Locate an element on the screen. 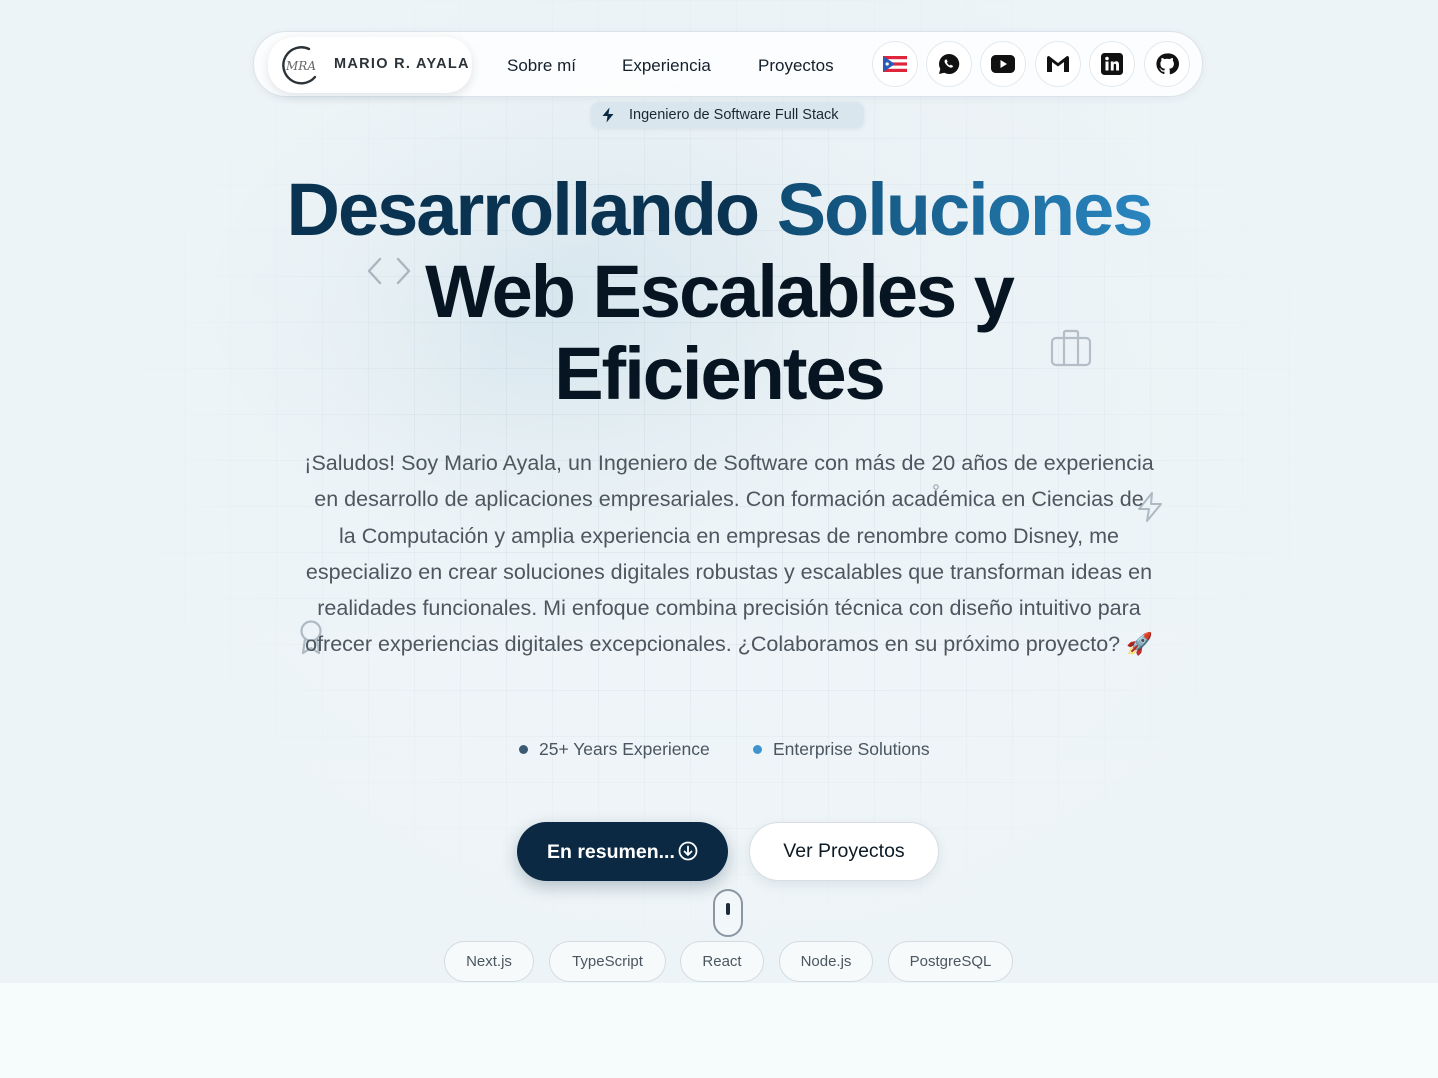  linkedin-icon is located at coordinates (1112, 64).